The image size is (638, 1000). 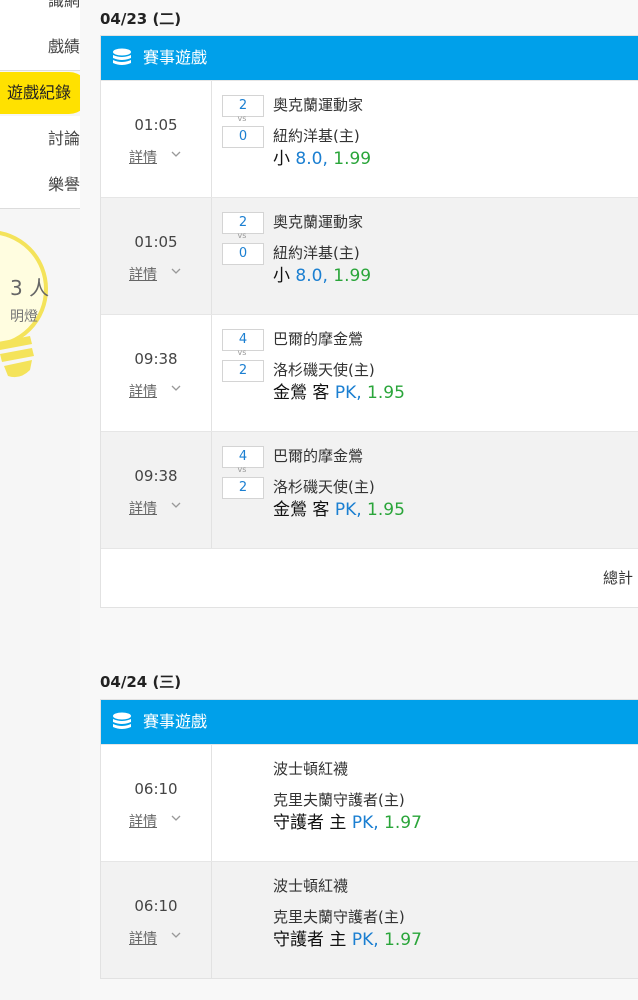 What do you see at coordinates (369, 577) in the screenshot?
I see `total-row: 總計` at bounding box center [369, 577].